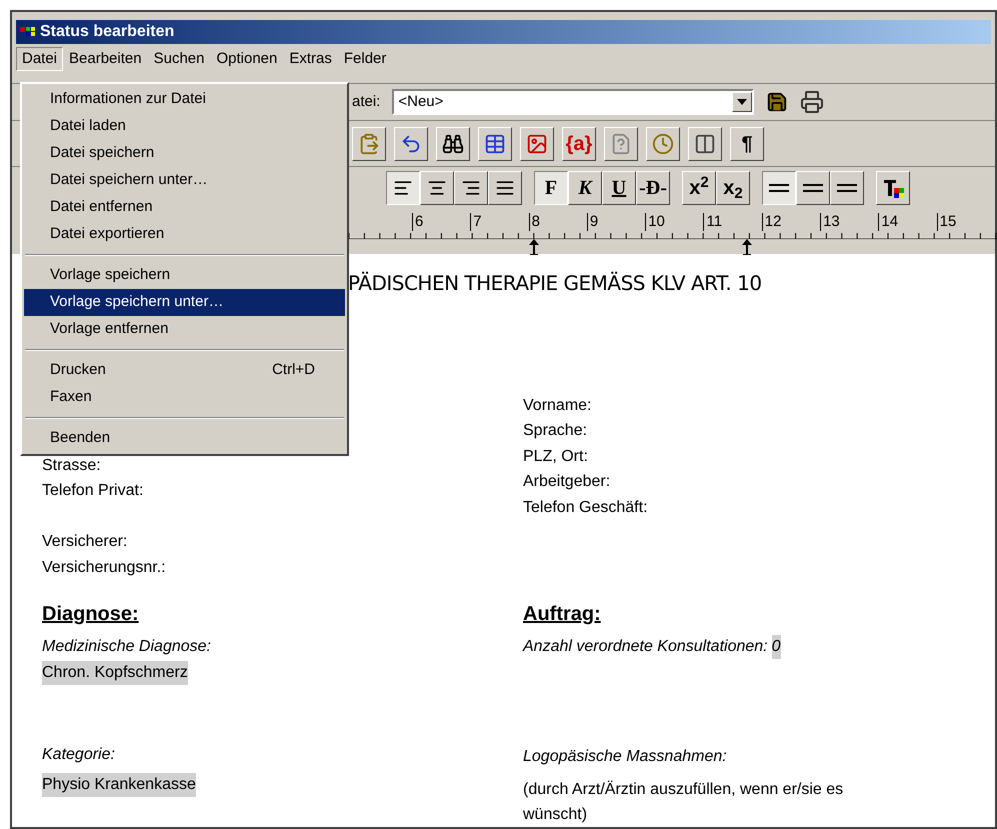 The height and width of the screenshot is (829, 997). Describe the element at coordinates (40, 59) in the screenshot. I see `menu-title: Datei` at that location.